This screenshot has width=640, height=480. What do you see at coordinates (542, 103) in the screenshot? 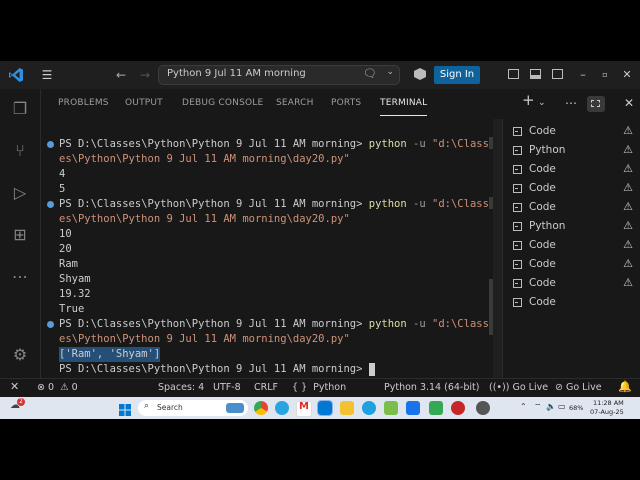
I see `terminal-dropdown-icon: ⌄` at bounding box center [542, 103].